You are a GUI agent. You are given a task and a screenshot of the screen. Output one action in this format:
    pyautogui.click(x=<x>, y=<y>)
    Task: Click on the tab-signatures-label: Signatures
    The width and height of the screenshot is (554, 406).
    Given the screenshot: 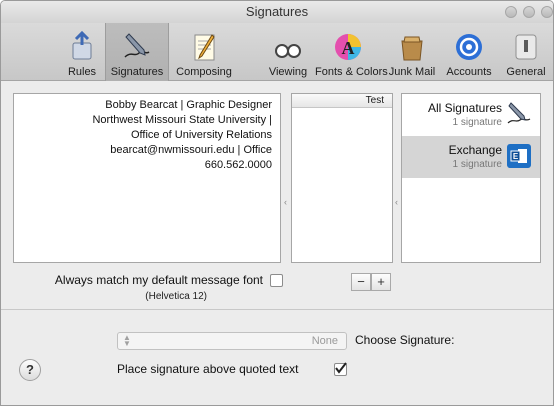 What is the action you would take?
    pyautogui.click(x=137, y=72)
    